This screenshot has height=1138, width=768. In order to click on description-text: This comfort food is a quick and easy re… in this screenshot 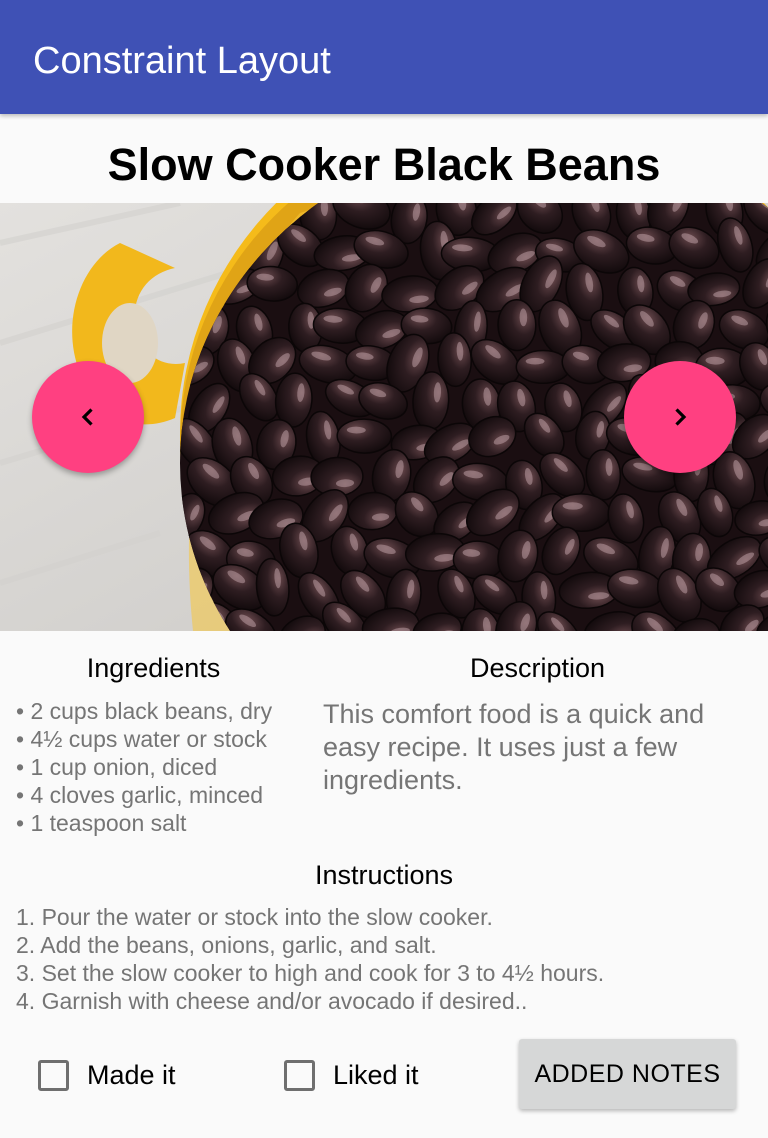, I will do `click(514, 747)`.